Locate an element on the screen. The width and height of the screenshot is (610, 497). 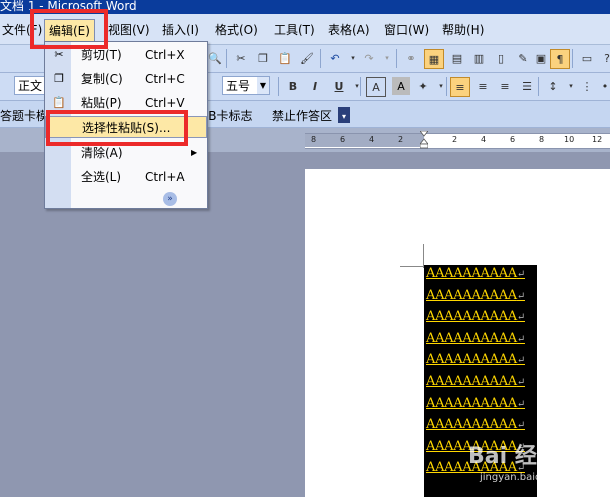
menu-tools: 工具(T) is located at coordinates (294, 30).